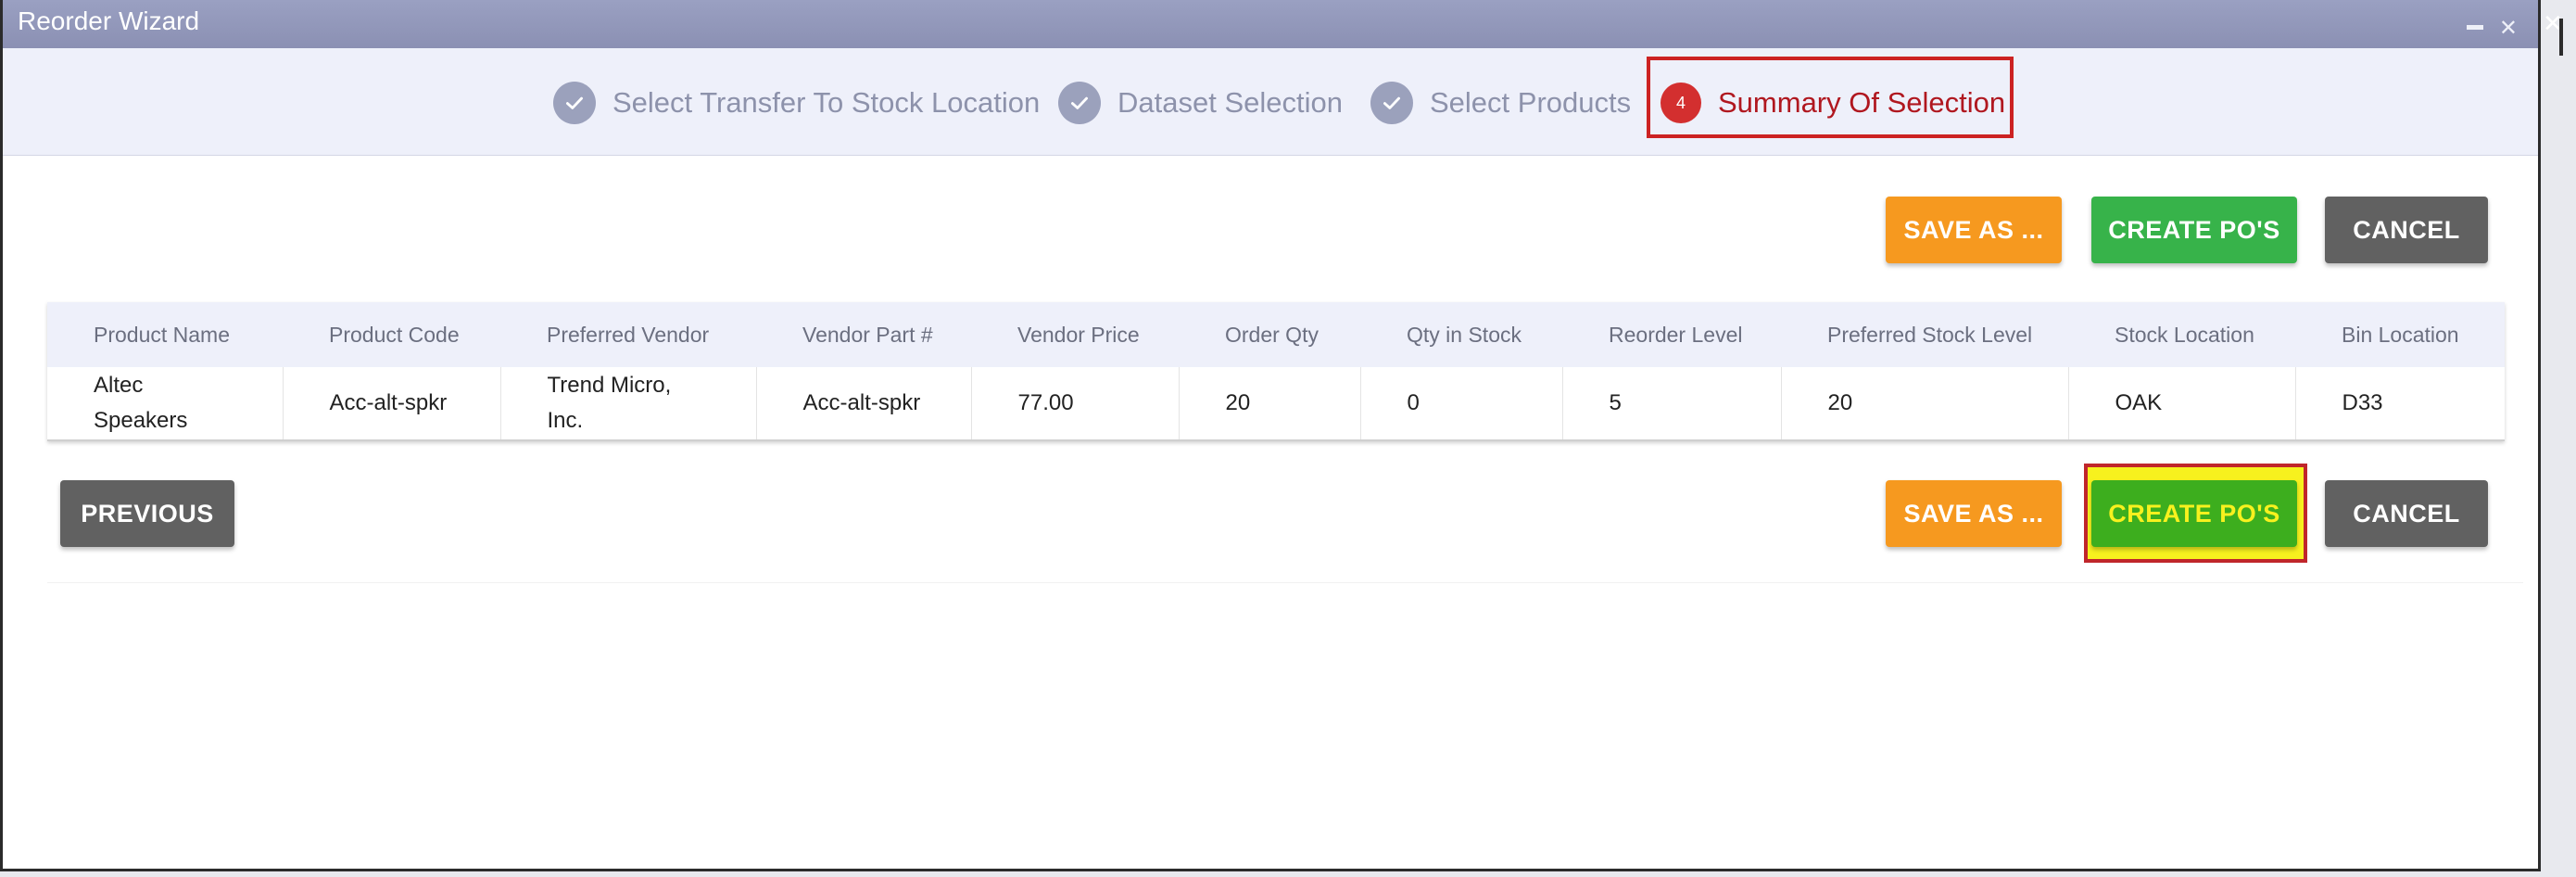 This screenshot has height=877, width=2576. What do you see at coordinates (2182, 404) in the screenshot?
I see `cell-stock-location: OAK` at bounding box center [2182, 404].